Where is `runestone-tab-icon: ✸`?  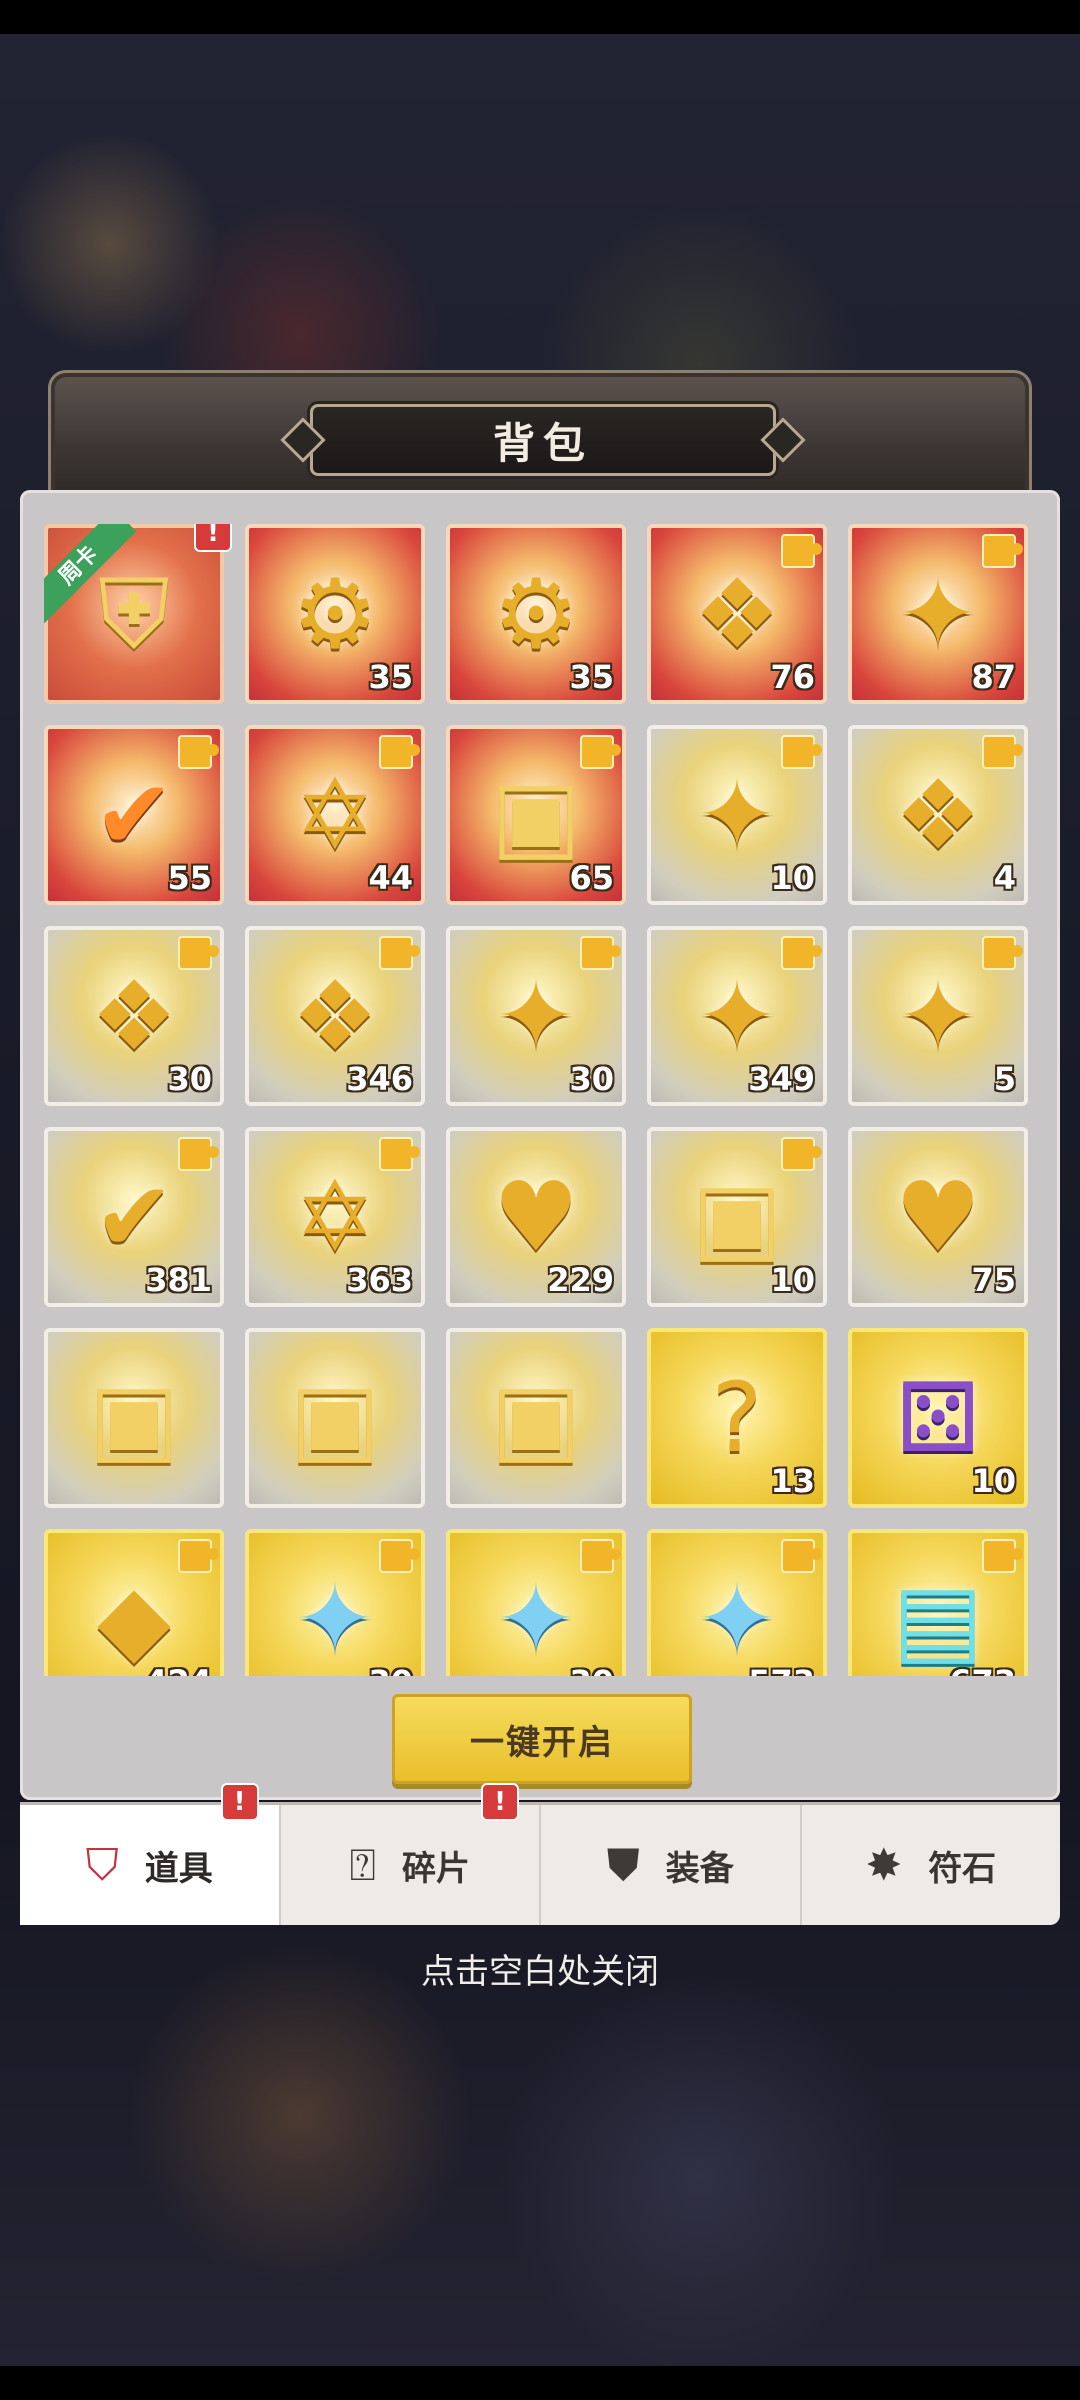
runestone-tab-icon: ✸ is located at coordinates (884, 1865).